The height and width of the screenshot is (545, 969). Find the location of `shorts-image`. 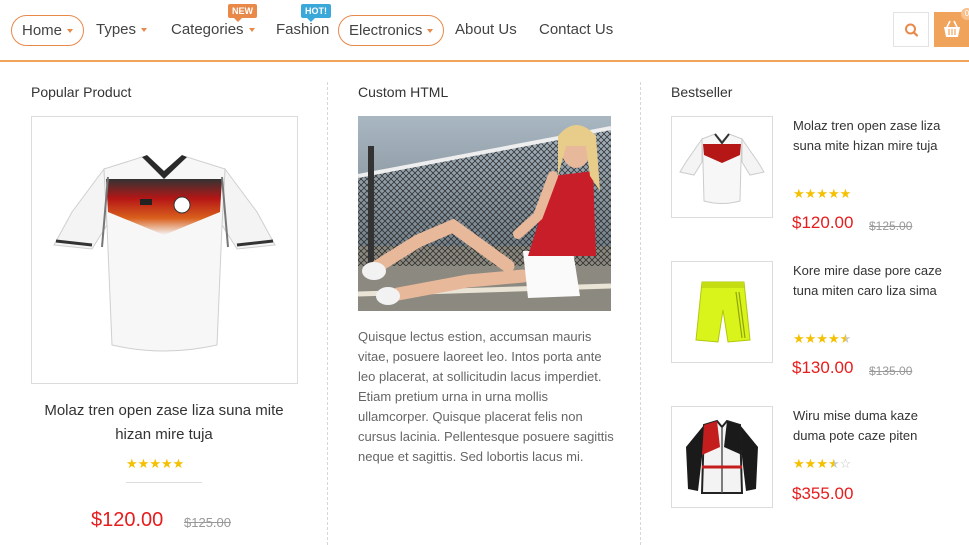

shorts-image is located at coordinates (723, 312).